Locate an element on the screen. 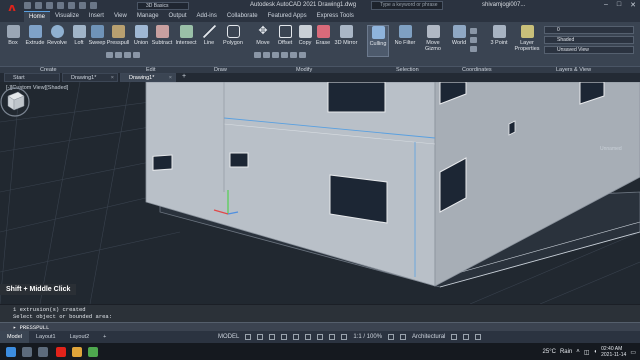 The width and height of the screenshot is (640, 360). thicken-icon is located at coordinates (118, 55).